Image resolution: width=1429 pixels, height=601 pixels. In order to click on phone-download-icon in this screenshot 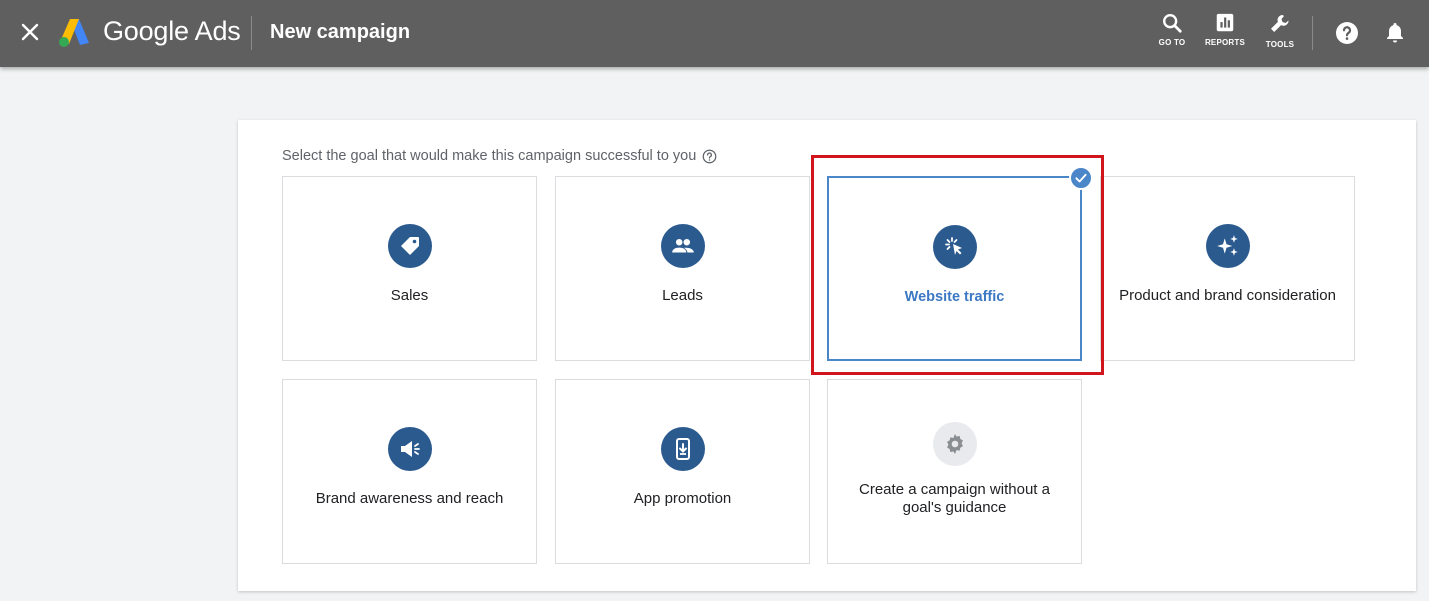, I will do `click(682, 449)`.